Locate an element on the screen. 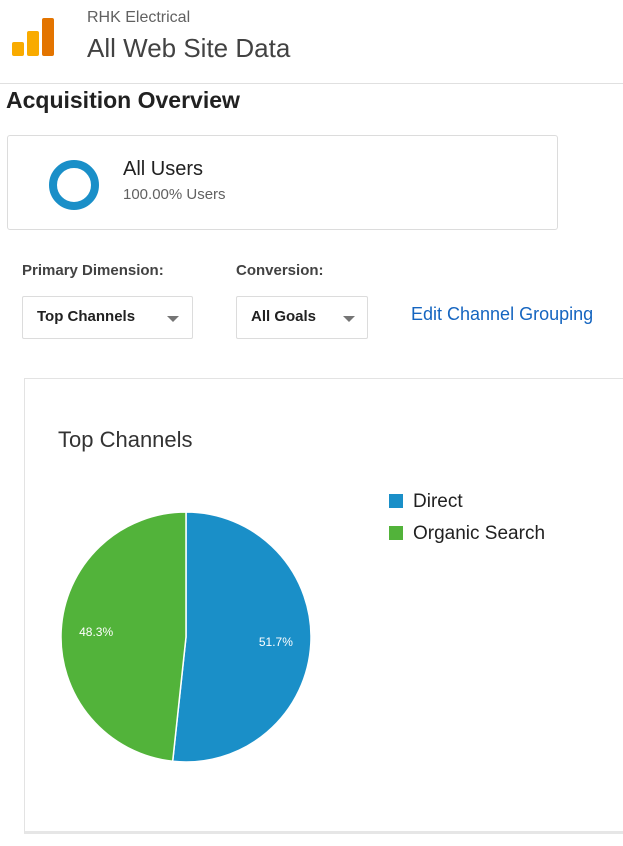 This screenshot has width=623, height=846. primary-dimension-dropdown: Top Channels is located at coordinates (107, 317).